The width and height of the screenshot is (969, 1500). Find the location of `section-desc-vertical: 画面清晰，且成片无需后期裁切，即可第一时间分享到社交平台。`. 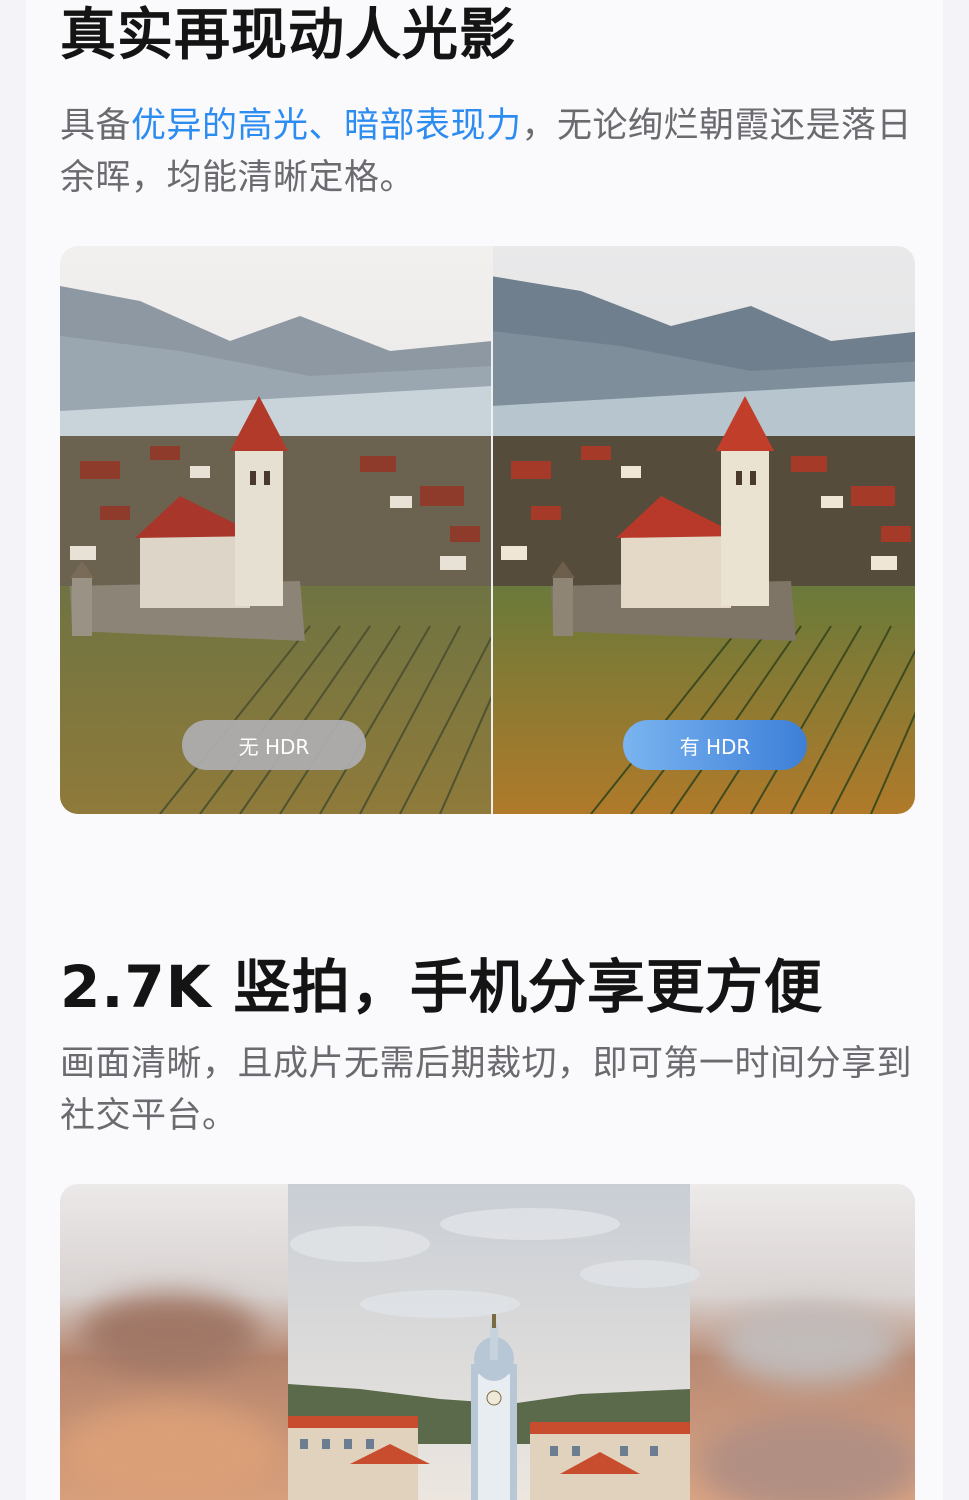

section-desc-vertical: 画面清晰，且成片无需后期裁切，即可第一时间分享到社交平台。 is located at coordinates (486, 1090).